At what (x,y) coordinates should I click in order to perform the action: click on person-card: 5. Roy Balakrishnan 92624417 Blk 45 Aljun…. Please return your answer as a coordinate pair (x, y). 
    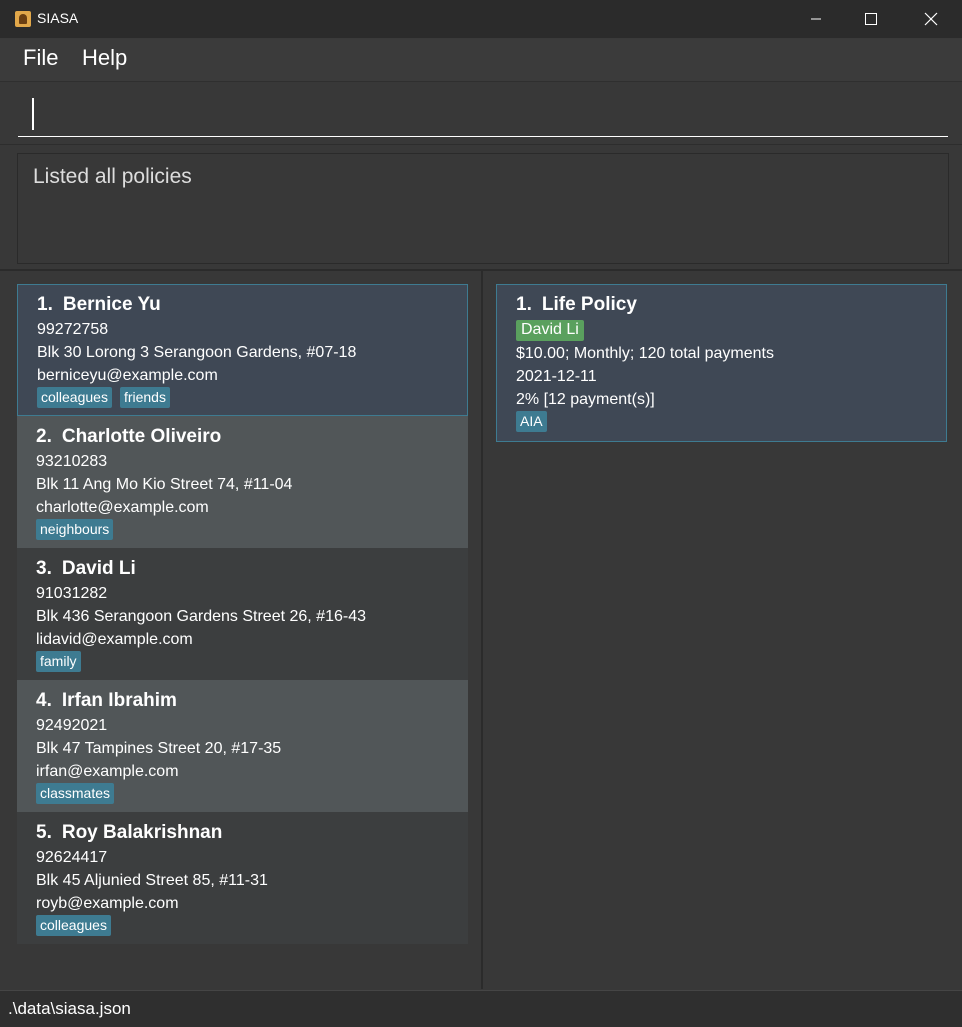
    Looking at the image, I should click on (242, 878).